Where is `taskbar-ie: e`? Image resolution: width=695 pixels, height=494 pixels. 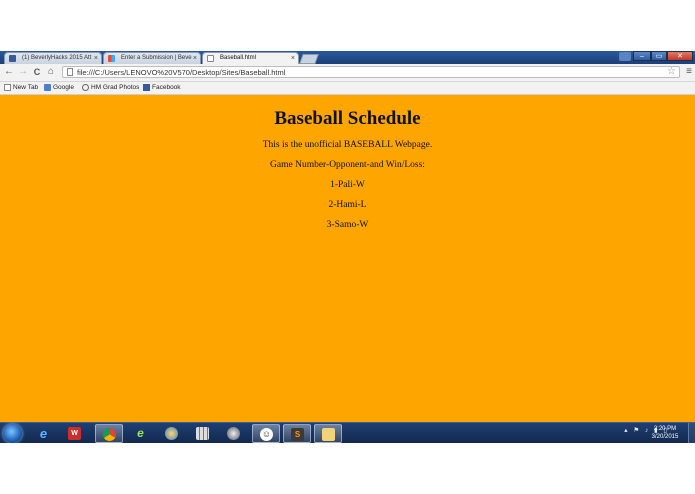 taskbar-ie: e is located at coordinates (44, 433).